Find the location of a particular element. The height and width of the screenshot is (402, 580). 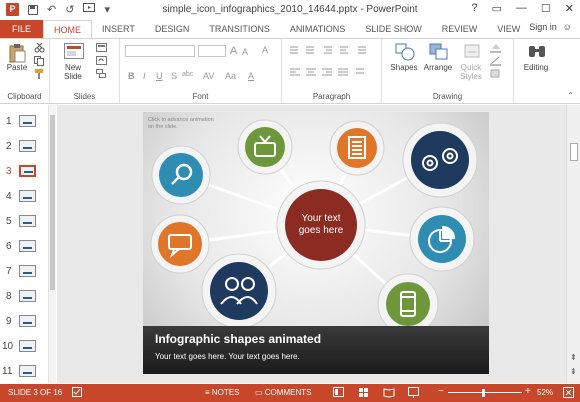

grow-font-button: A is located at coordinates (233, 51).